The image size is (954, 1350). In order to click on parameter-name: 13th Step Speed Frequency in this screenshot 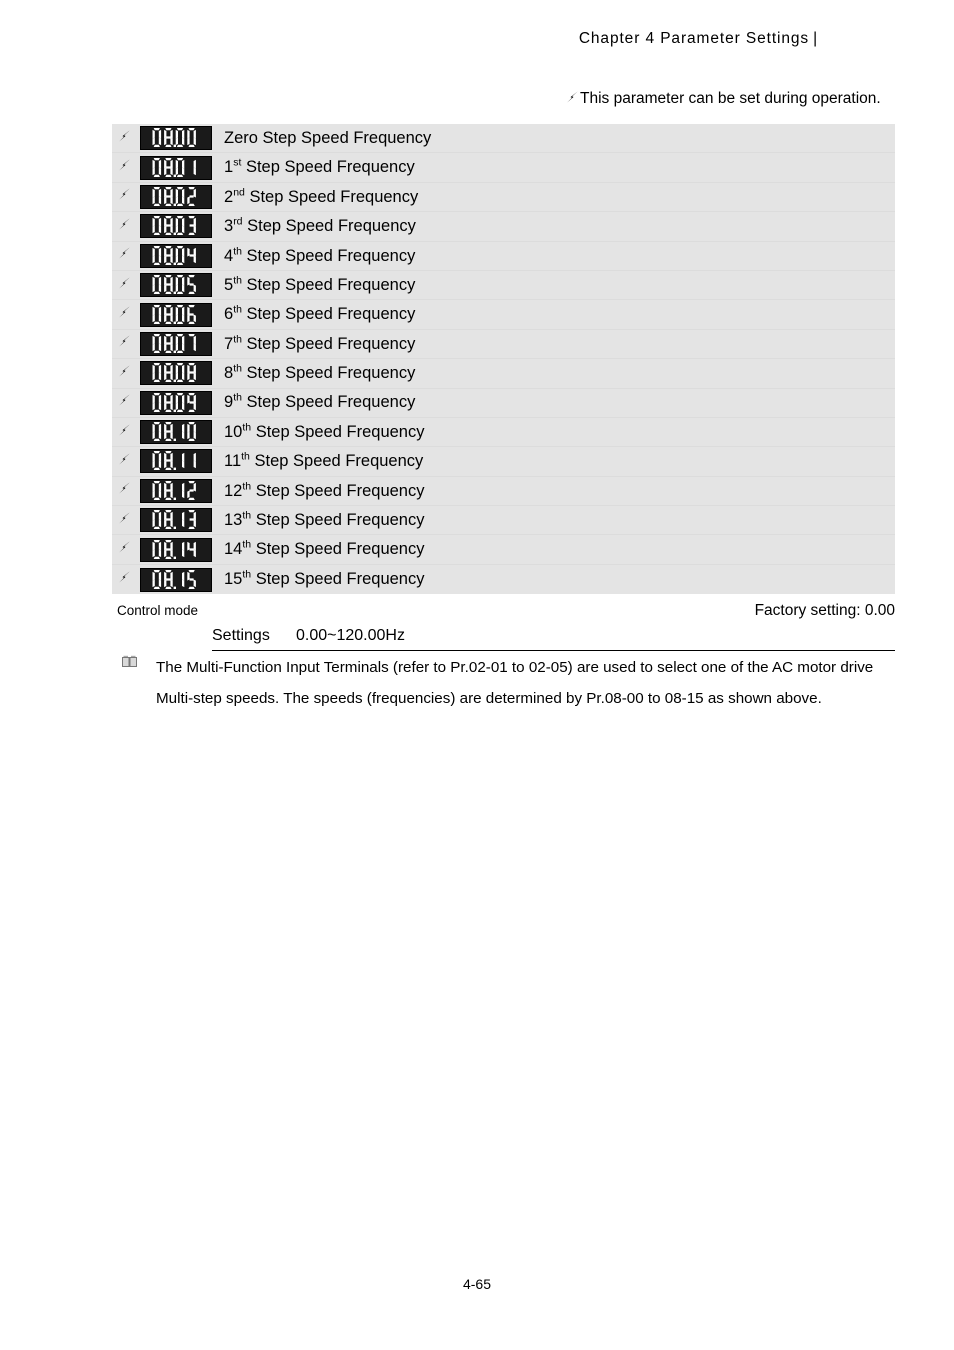, I will do `click(324, 519)`.